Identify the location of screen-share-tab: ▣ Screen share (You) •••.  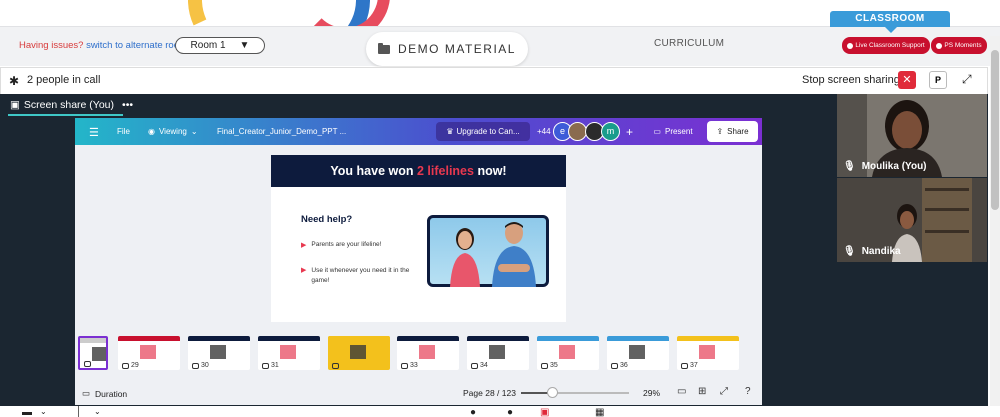
(71, 105).